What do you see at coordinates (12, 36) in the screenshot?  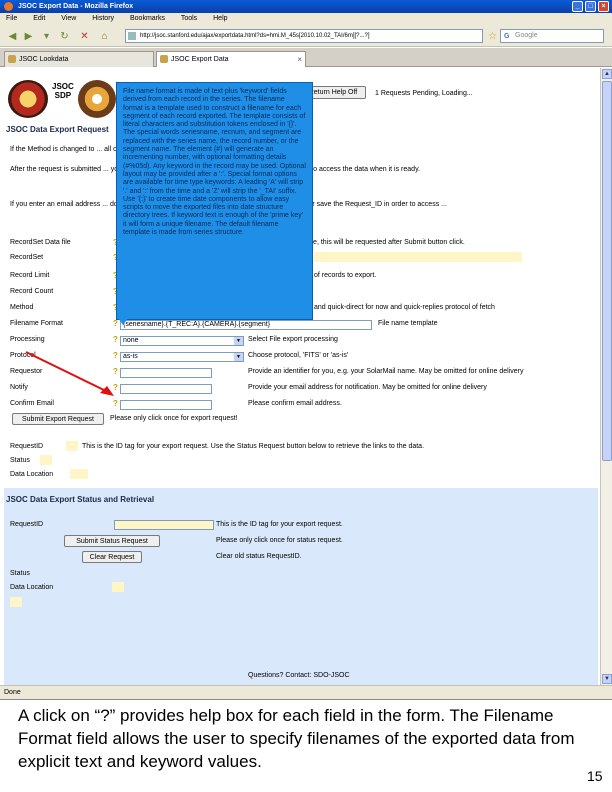 I see `back-icon: ◀` at bounding box center [12, 36].